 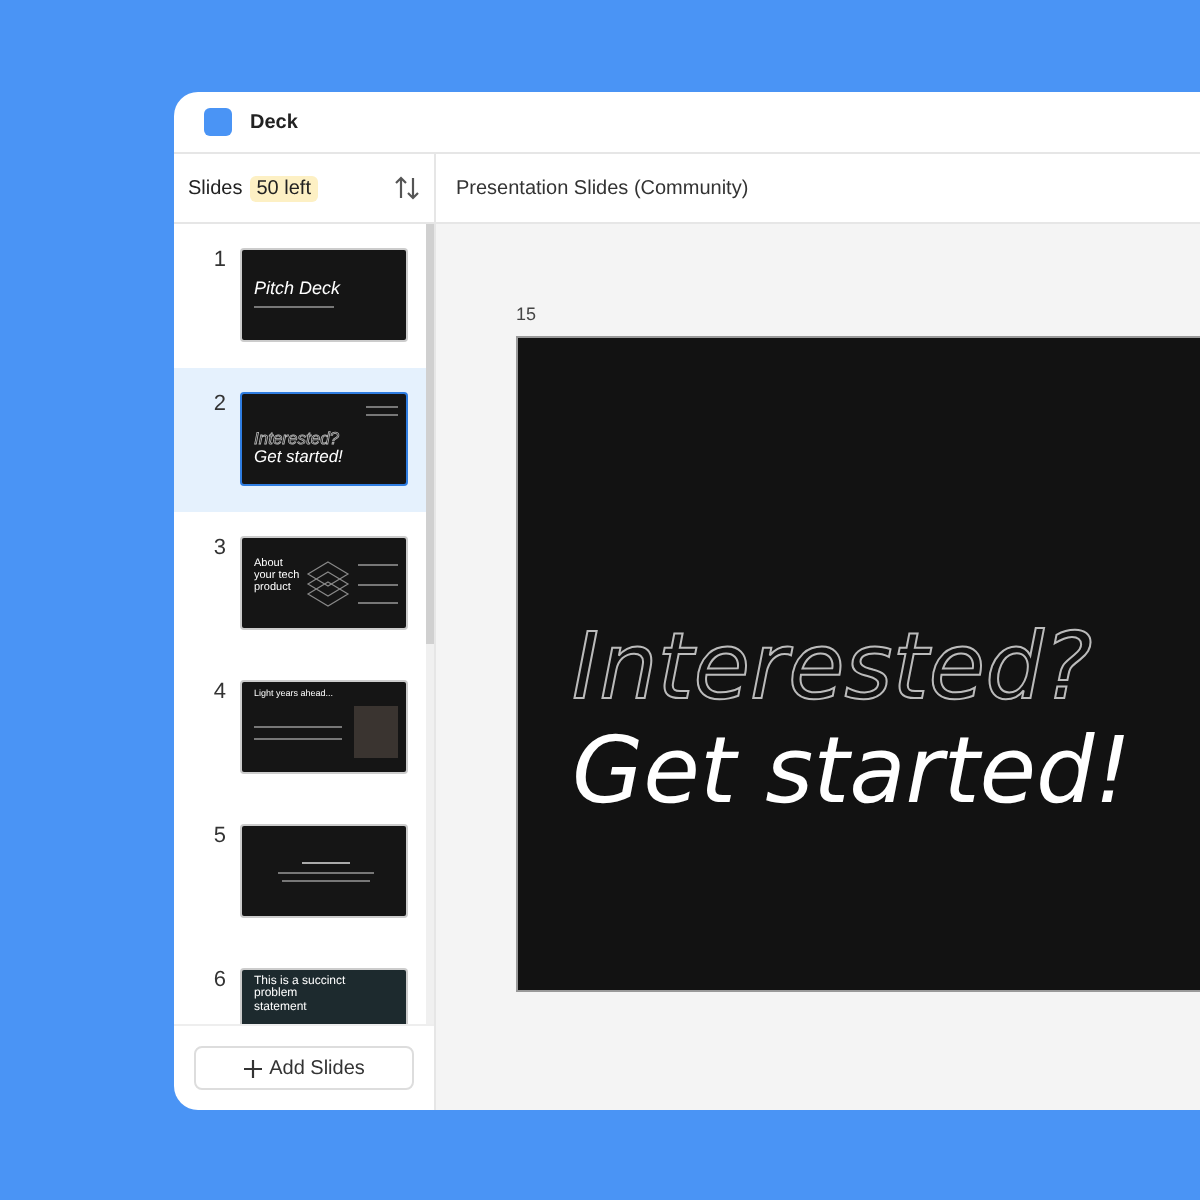 I want to click on slide-number: 6, so click(x=218, y=980).